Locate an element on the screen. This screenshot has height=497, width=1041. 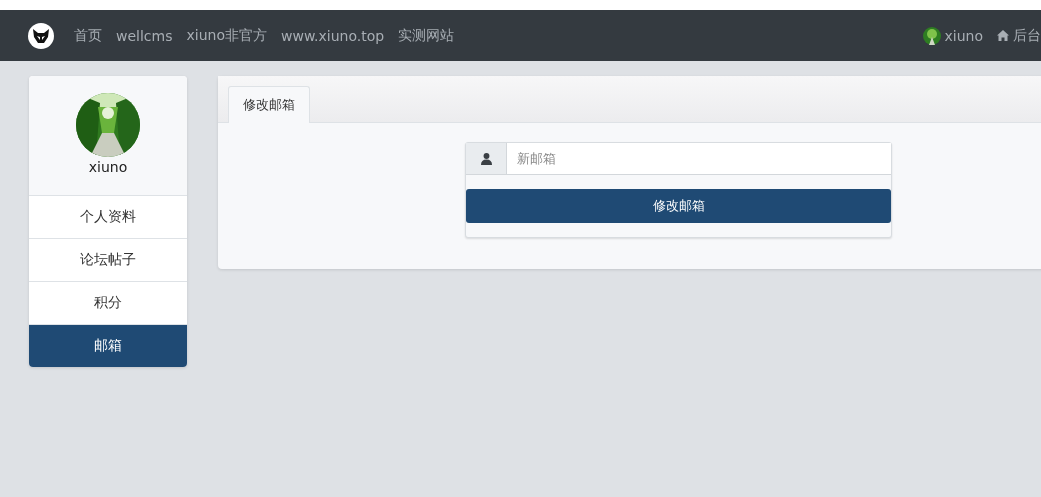
user-link: xiuno is located at coordinates (963, 35).